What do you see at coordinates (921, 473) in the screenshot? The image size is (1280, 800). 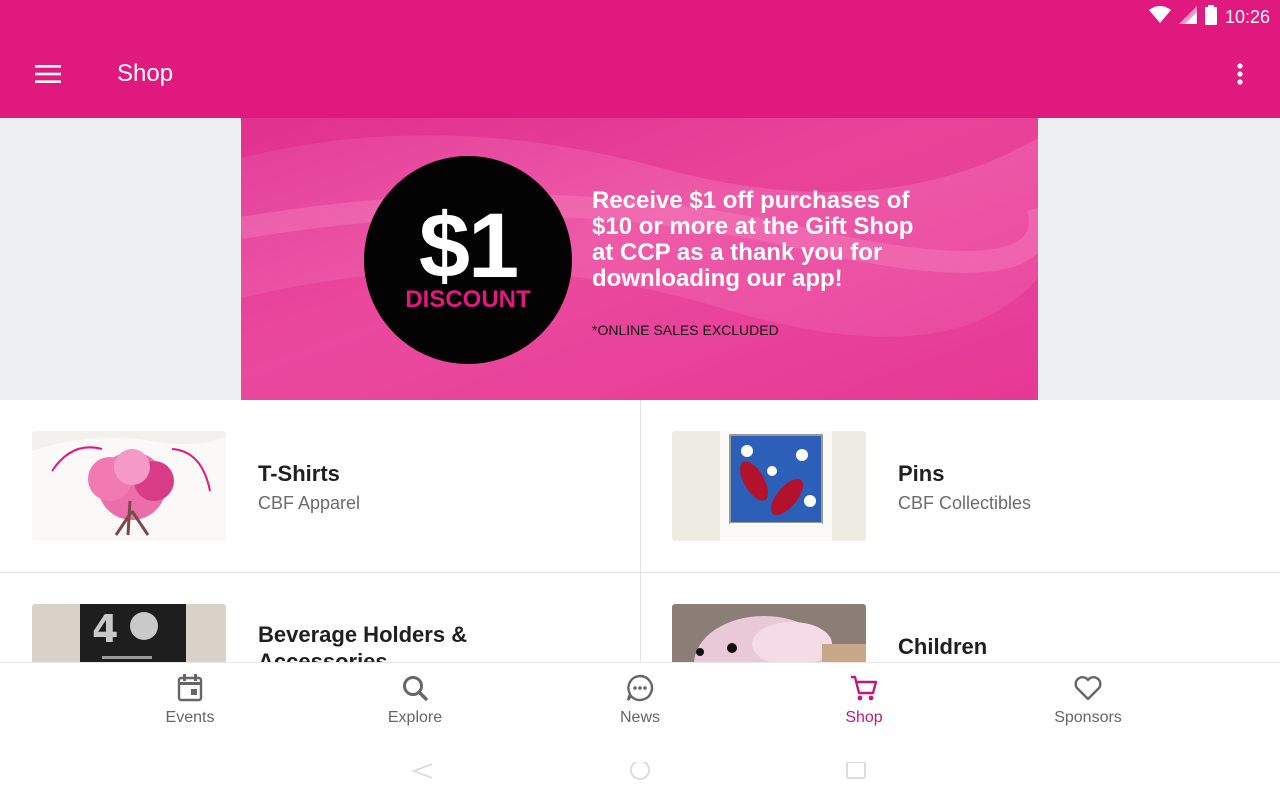 I see `category-title: Pins` at bounding box center [921, 473].